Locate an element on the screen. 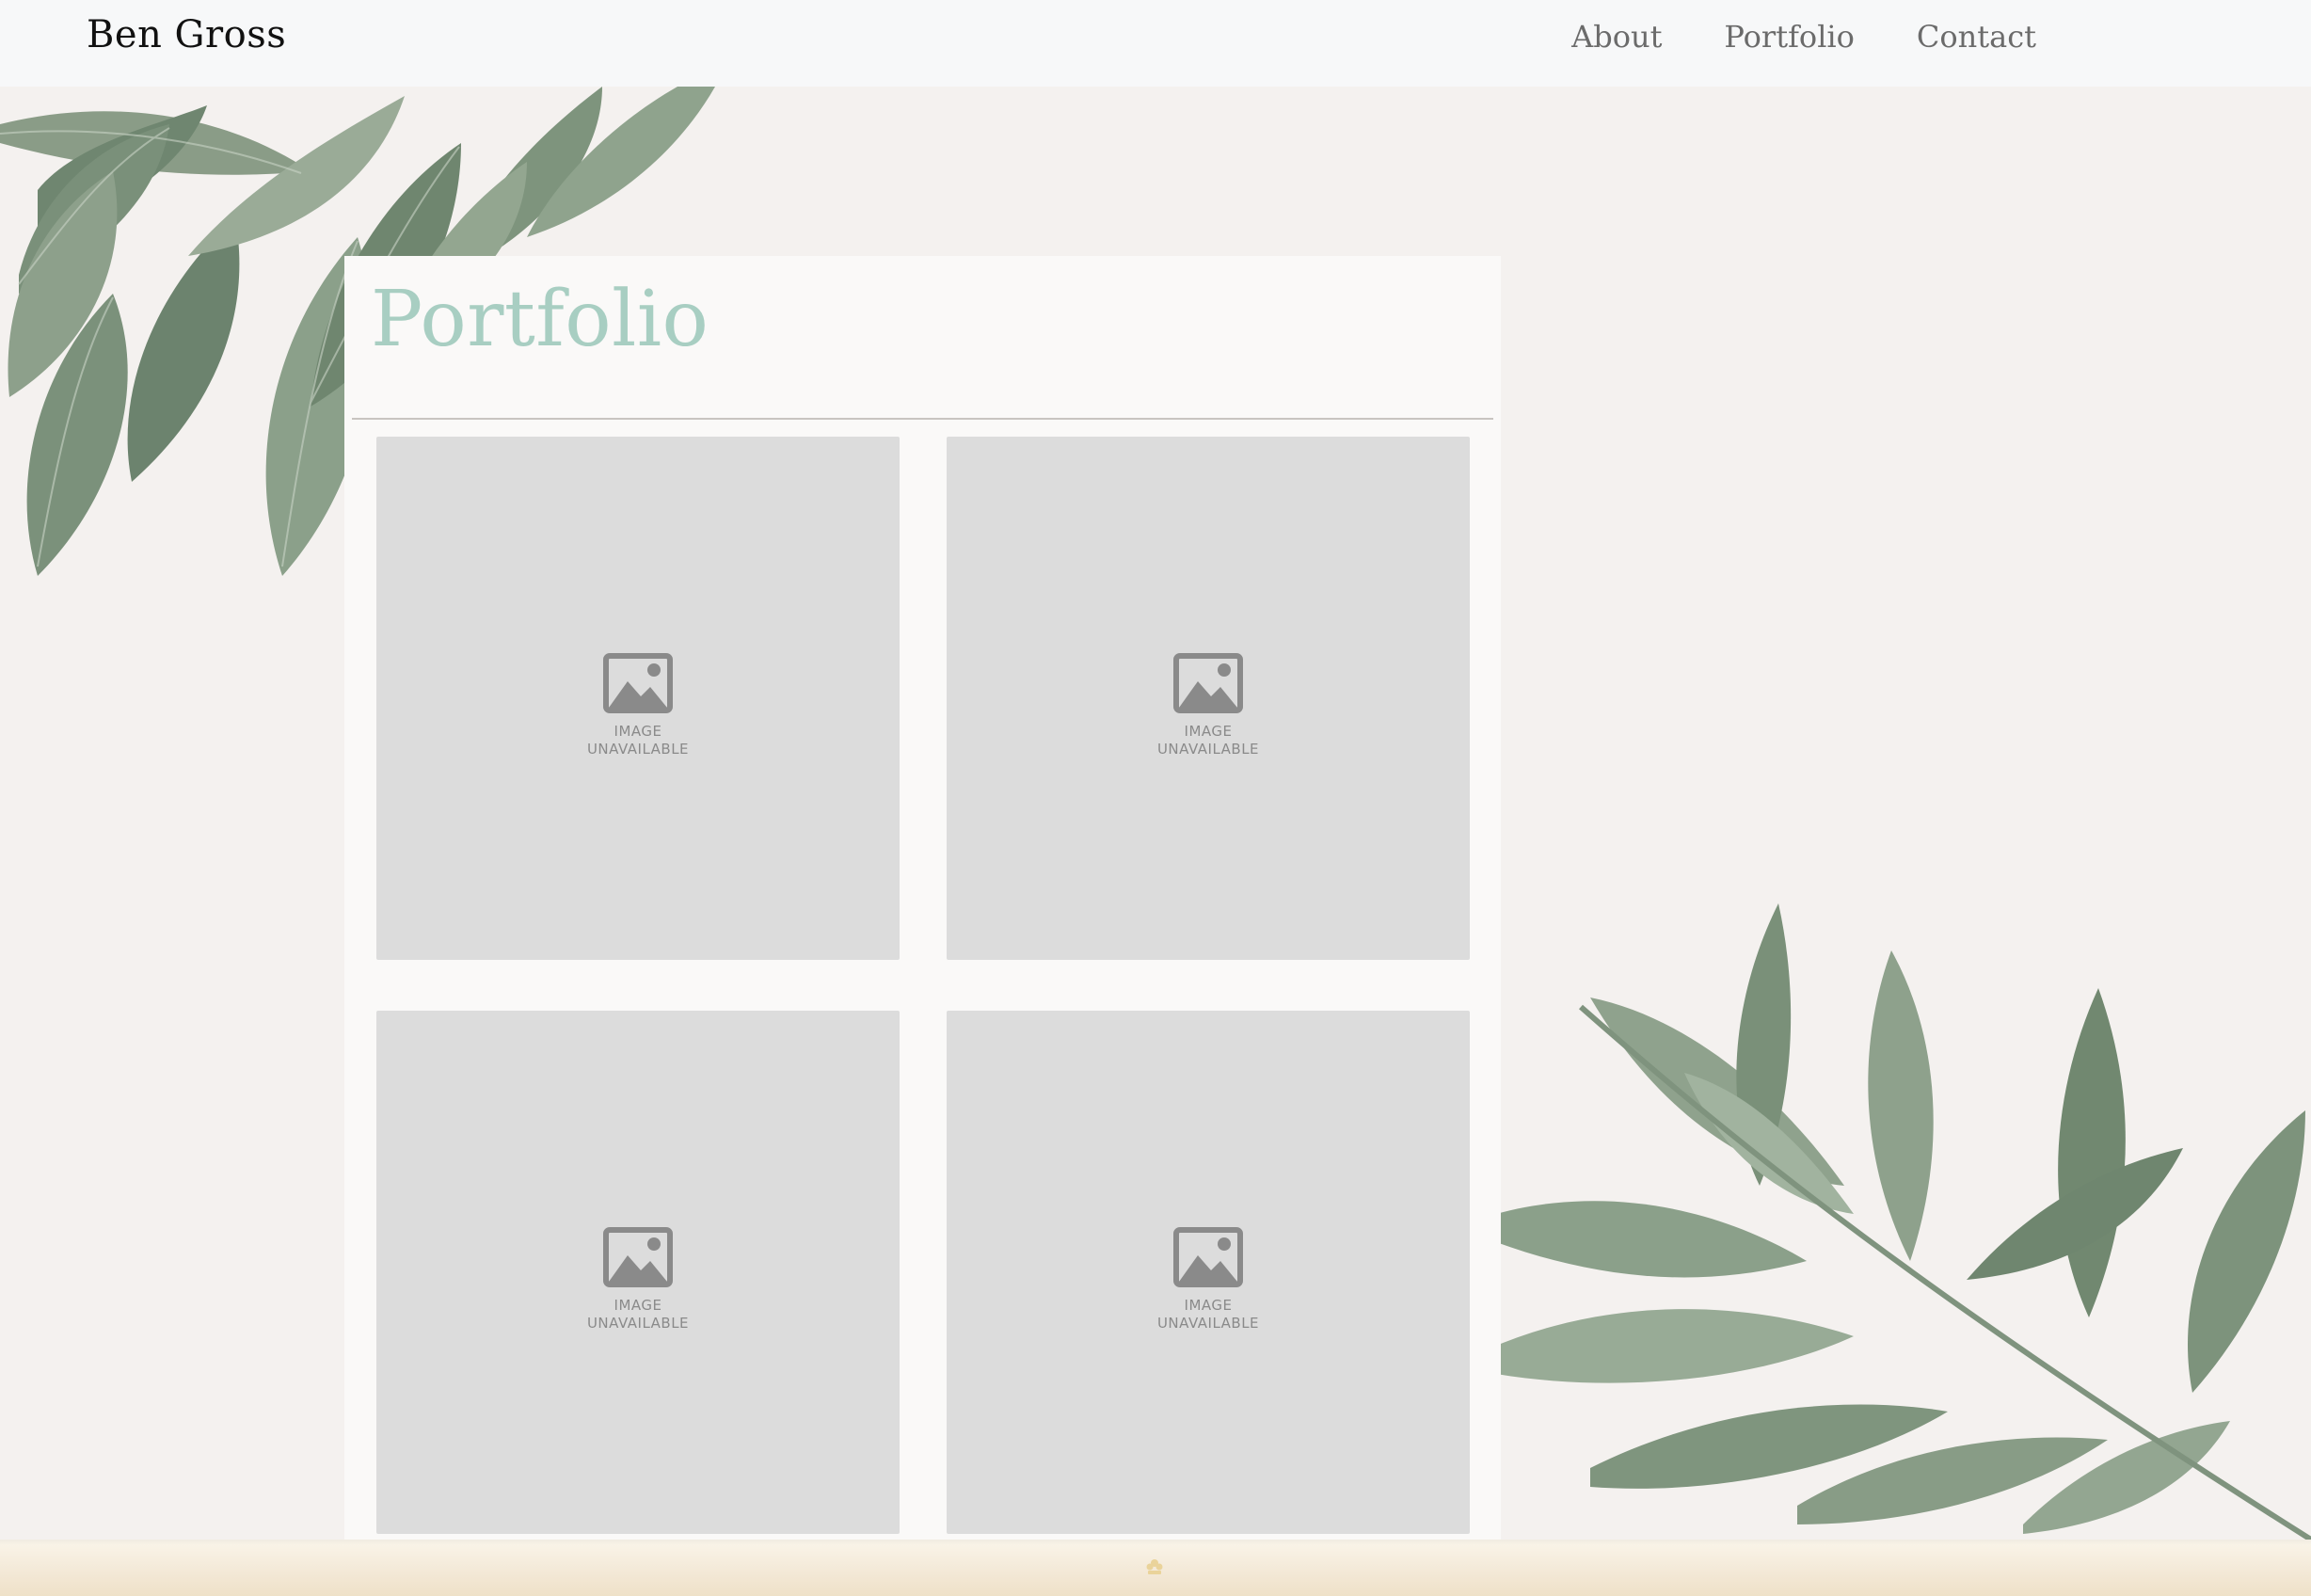 This screenshot has height=1596, width=2311. portfolio-tile-4: IMAGE UNAVAILABLE is located at coordinates (1208, 1272).